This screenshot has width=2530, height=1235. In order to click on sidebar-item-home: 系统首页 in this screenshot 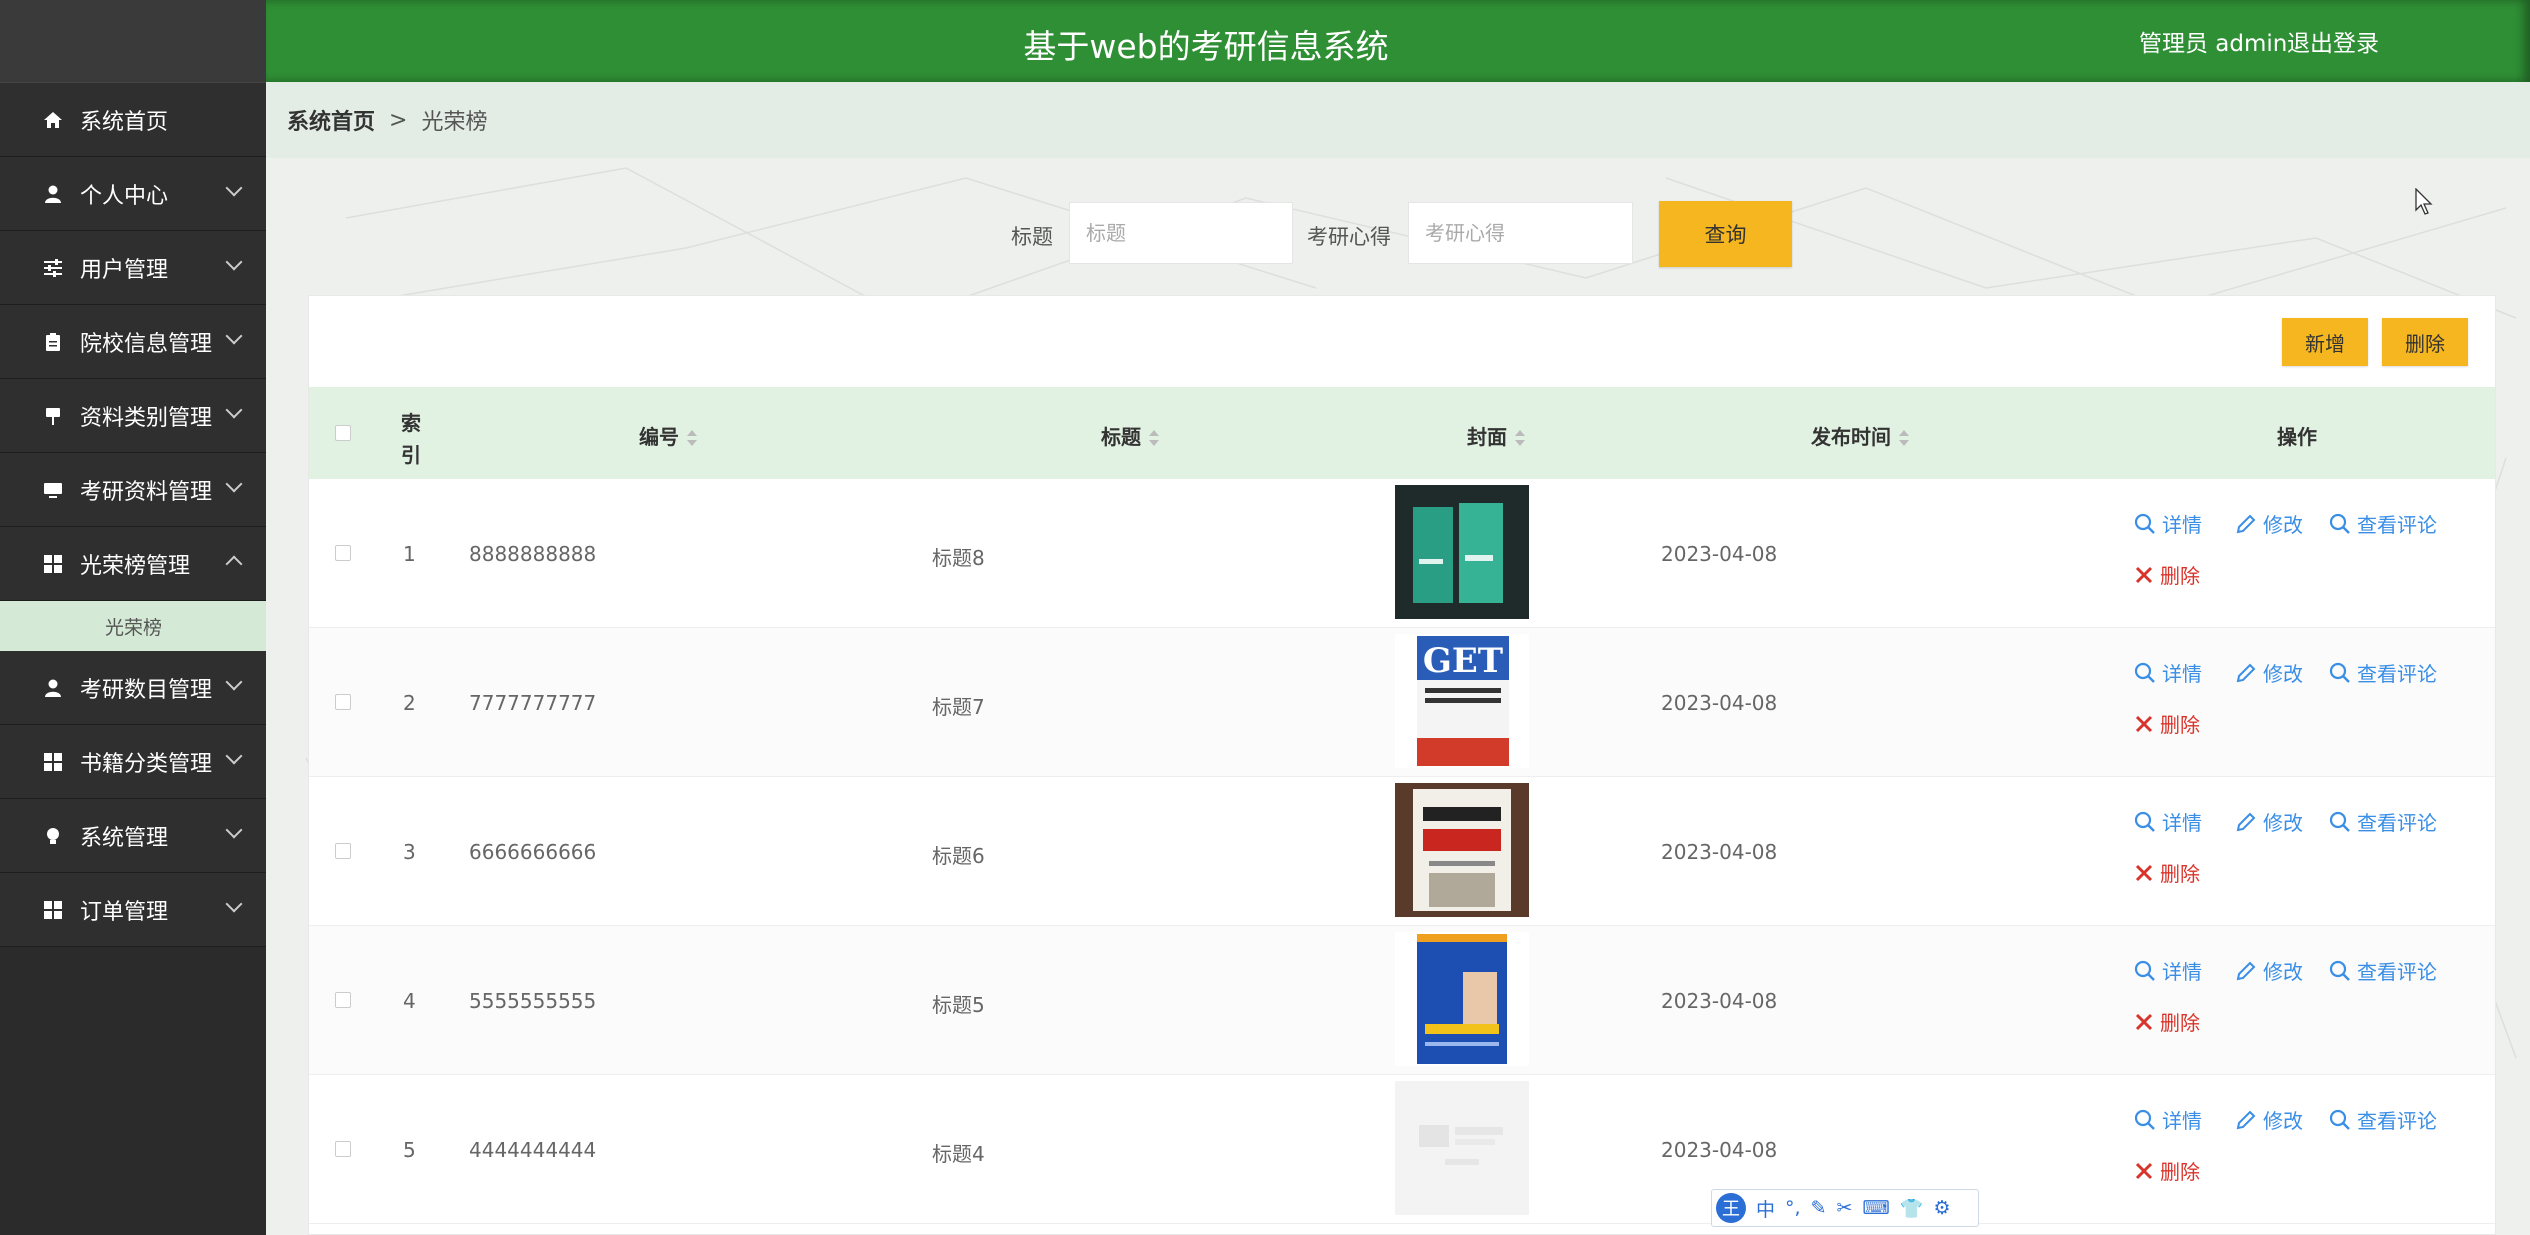, I will do `click(133, 120)`.